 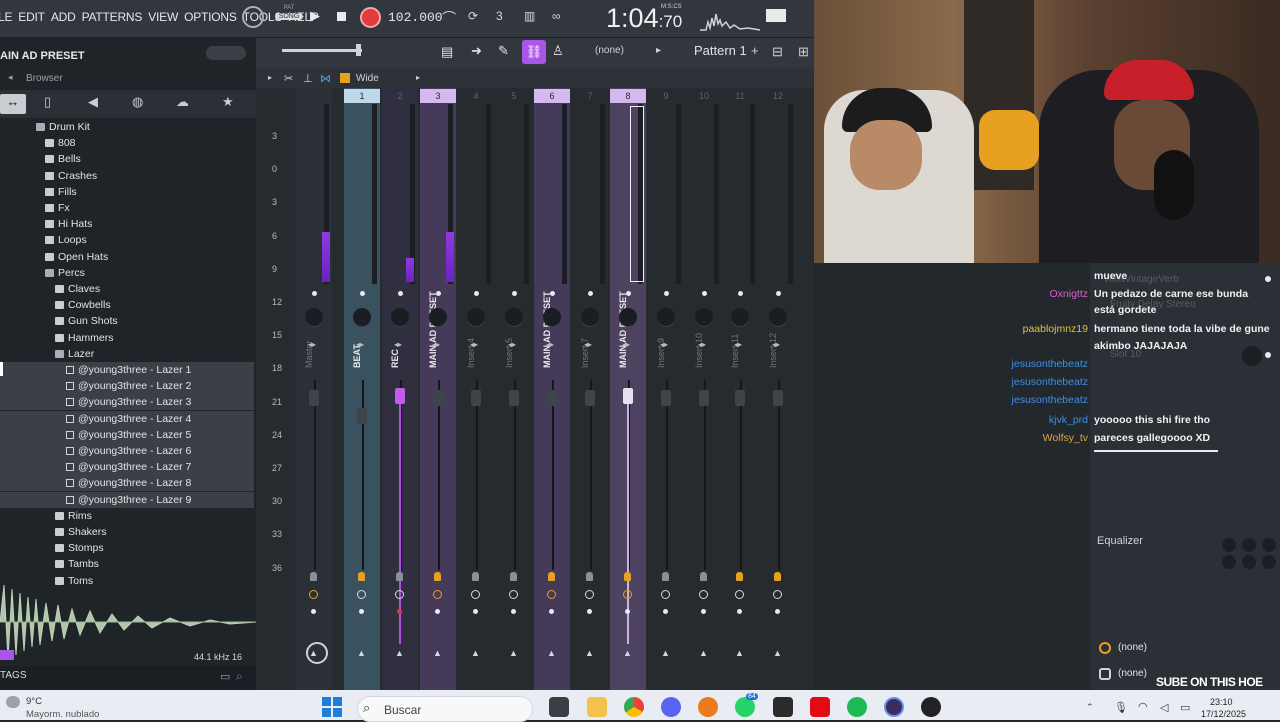 What do you see at coordinates (1090, 707) in the screenshot?
I see `tray-chevron-icon: ⌃` at bounding box center [1090, 707].